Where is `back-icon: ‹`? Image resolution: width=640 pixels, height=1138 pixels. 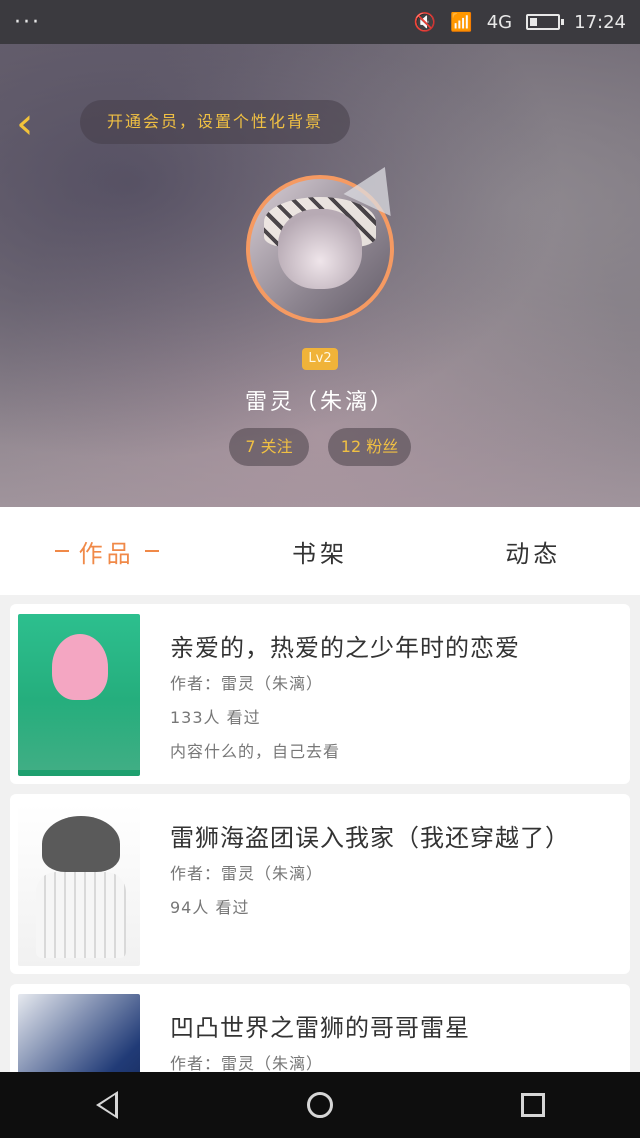
back-icon: ‹ is located at coordinates (25, 123).